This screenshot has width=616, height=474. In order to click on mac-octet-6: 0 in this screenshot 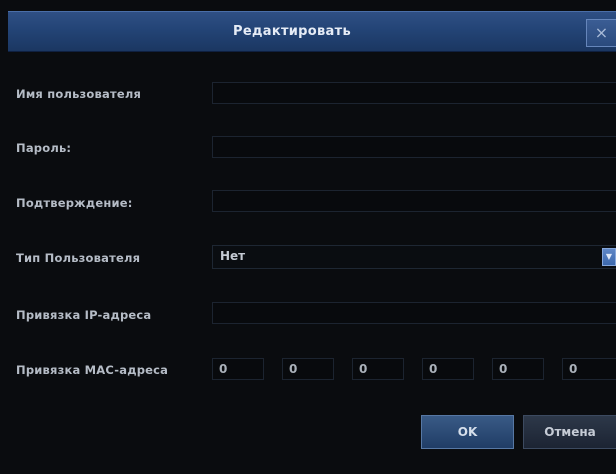, I will do `click(589, 369)`.